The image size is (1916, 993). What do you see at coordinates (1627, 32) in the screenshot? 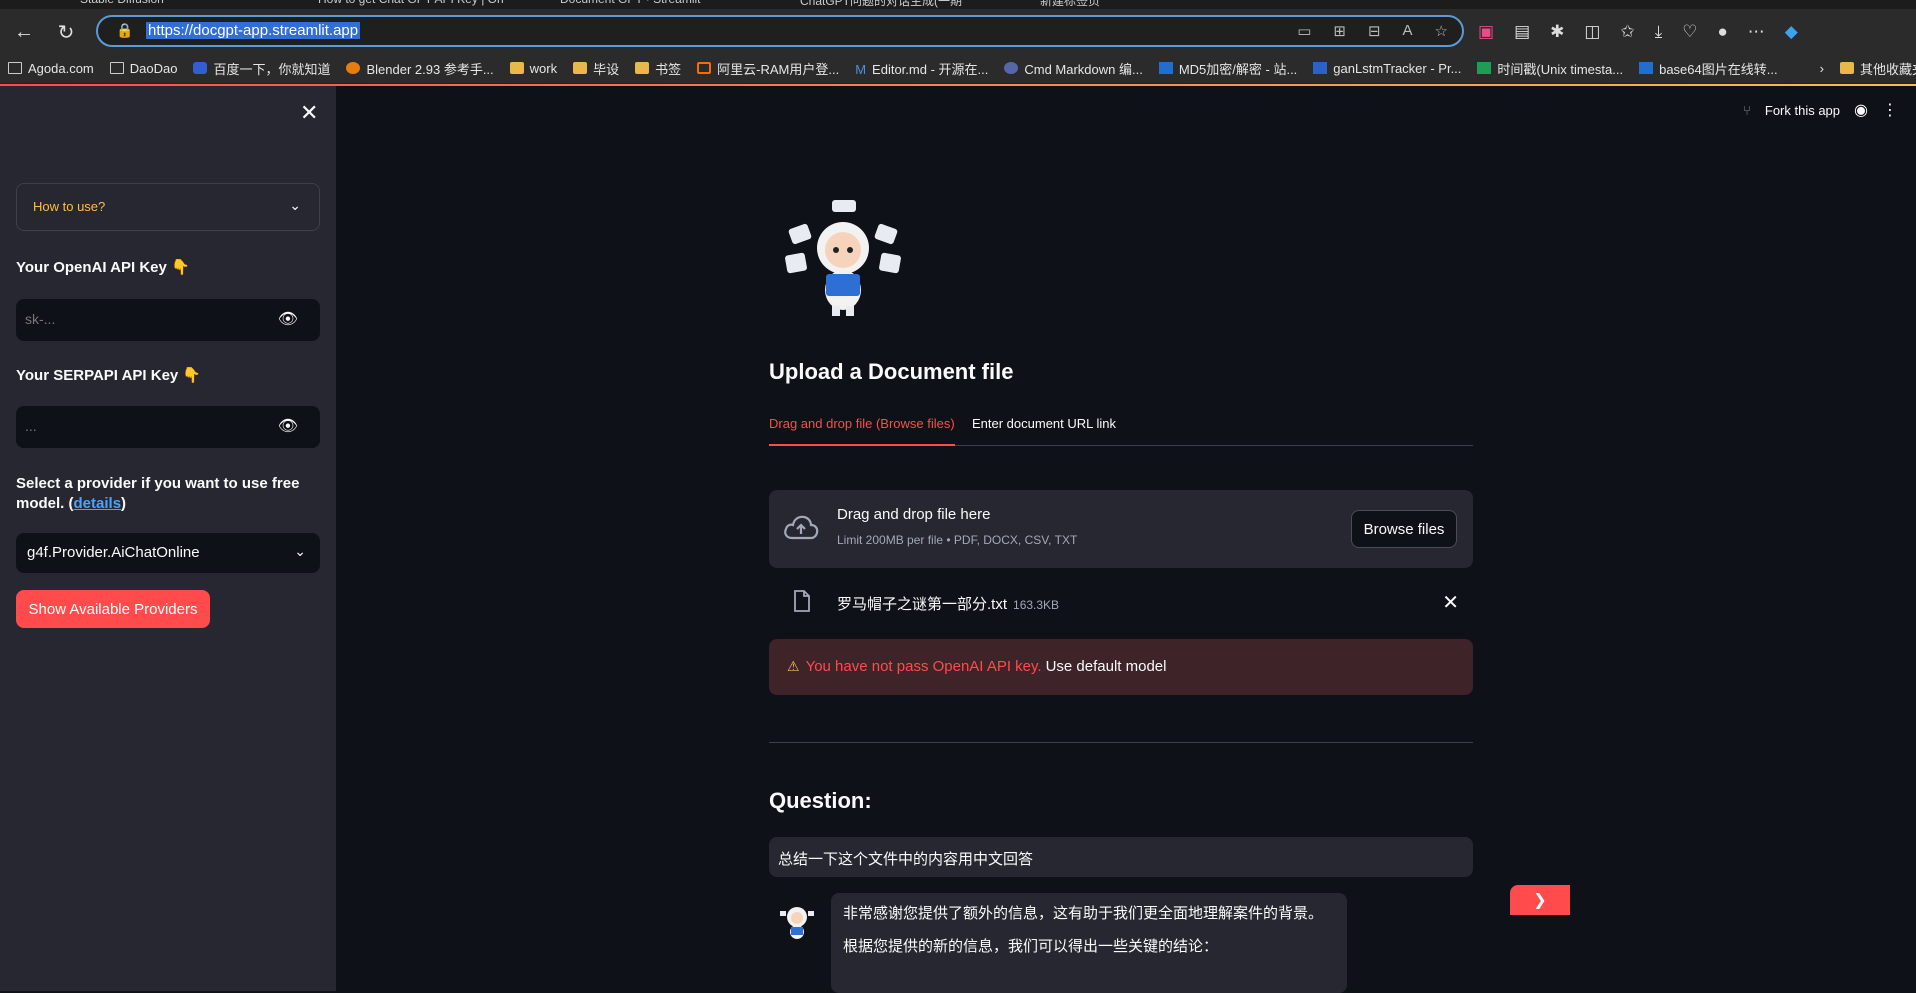
I see `favorites-icon: ✩` at bounding box center [1627, 32].